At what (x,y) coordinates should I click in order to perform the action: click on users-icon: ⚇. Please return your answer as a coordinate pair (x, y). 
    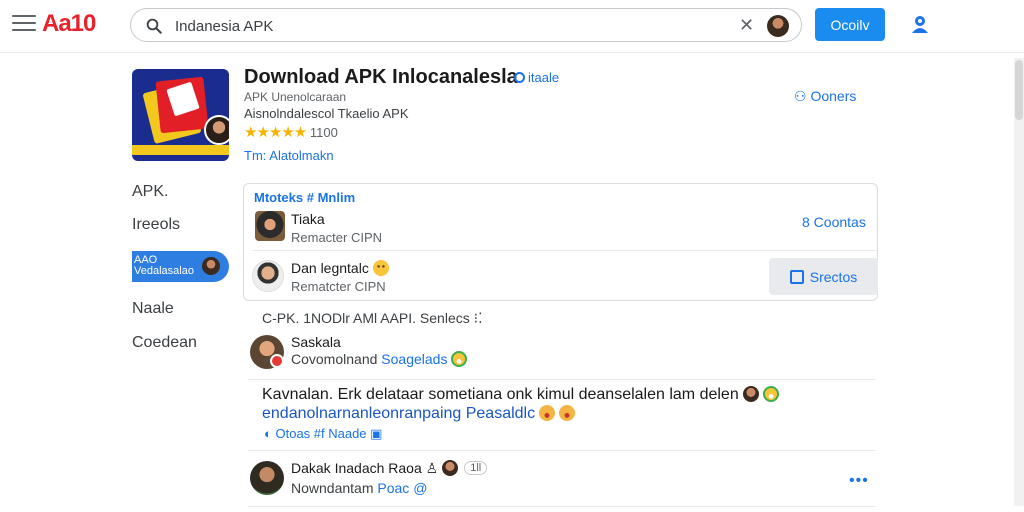
    Looking at the image, I should click on (800, 96).